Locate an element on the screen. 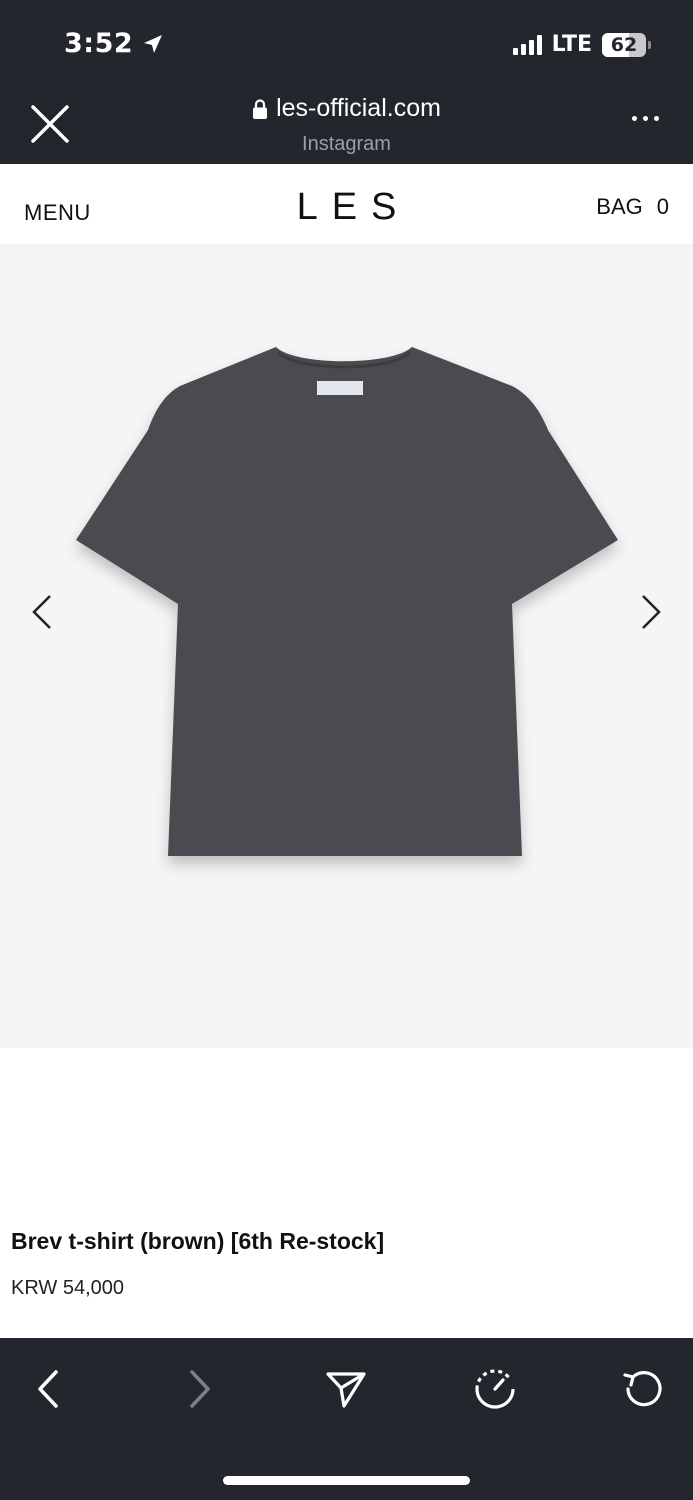 Image resolution: width=693 pixels, height=1500 pixels. lock-icon is located at coordinates (260, 108).